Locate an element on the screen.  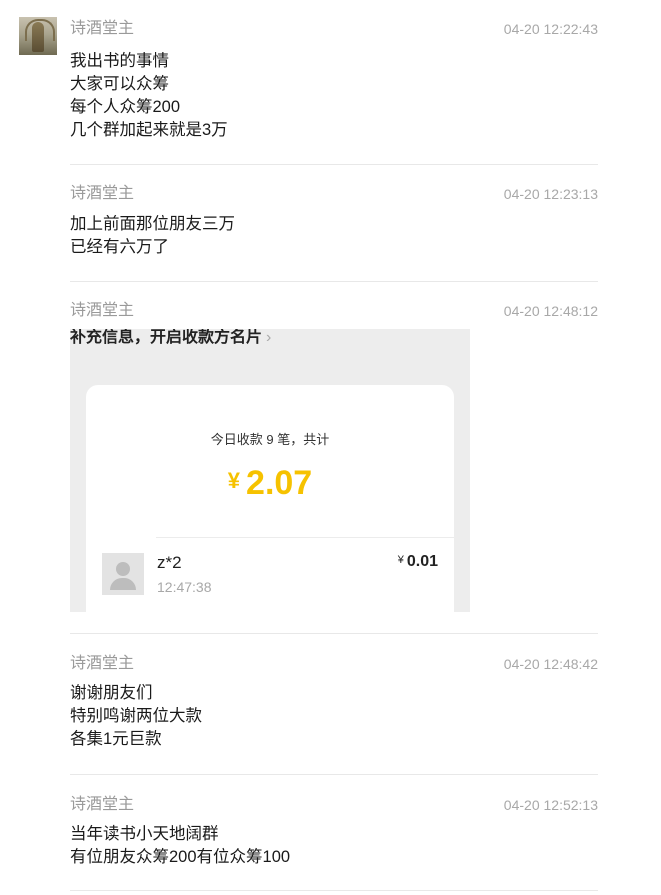
message-text: 谢谢朋友们 特别鸣谢两位大款 各集1元巨款 is located at coordinates (136, 716).